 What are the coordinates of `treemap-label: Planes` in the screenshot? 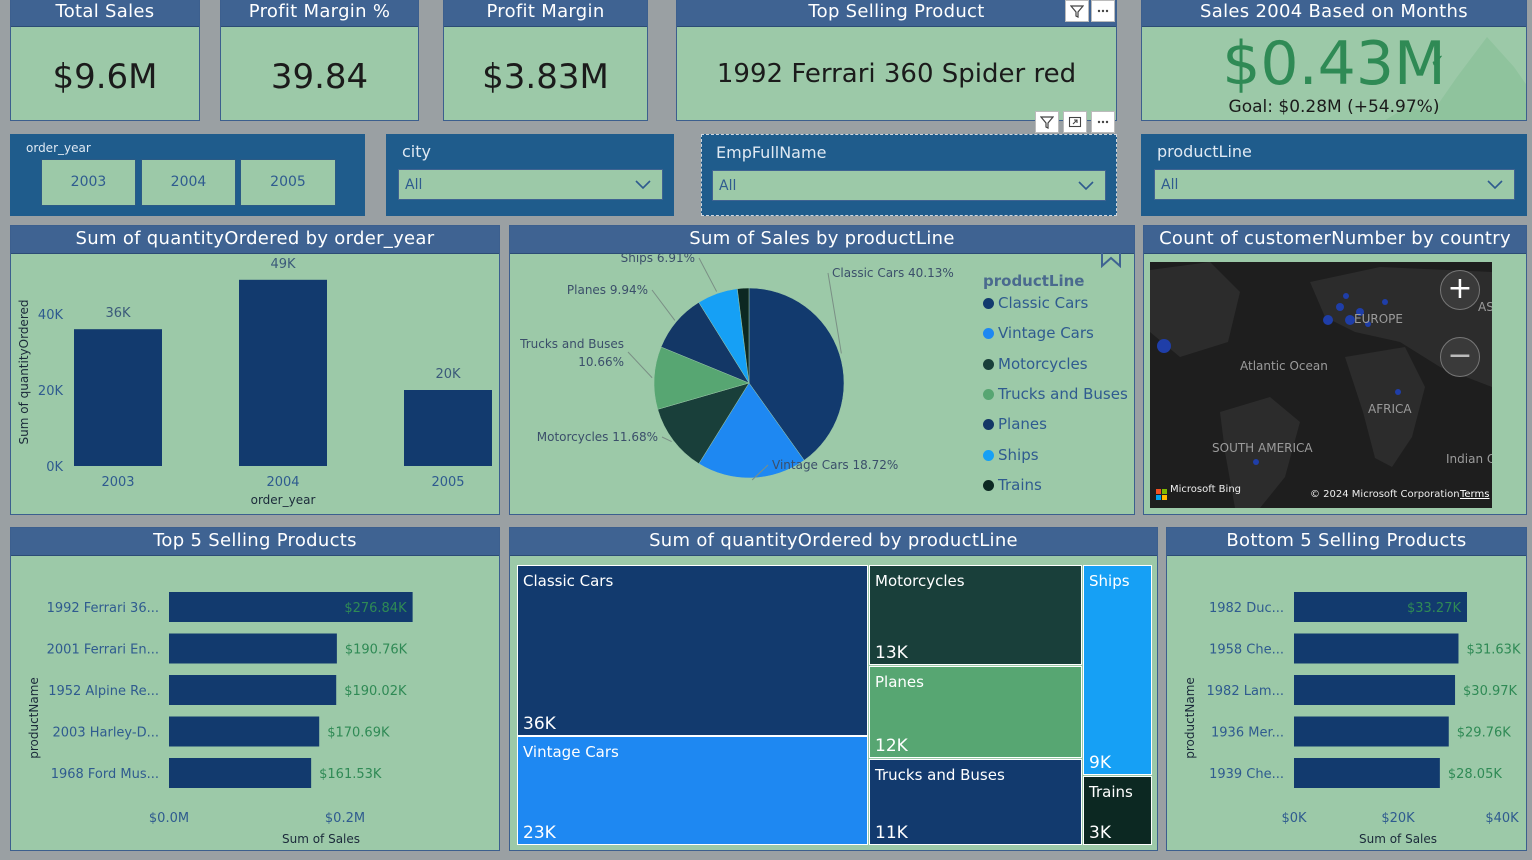 It's located at (899, 682).